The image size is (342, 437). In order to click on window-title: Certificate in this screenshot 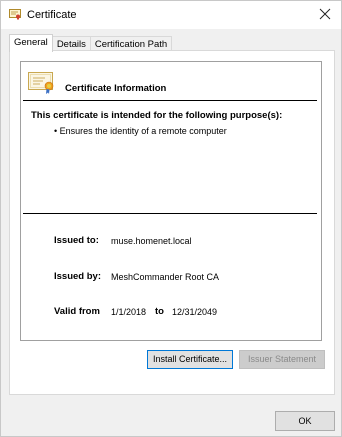, I will do `click(52, 15)`.